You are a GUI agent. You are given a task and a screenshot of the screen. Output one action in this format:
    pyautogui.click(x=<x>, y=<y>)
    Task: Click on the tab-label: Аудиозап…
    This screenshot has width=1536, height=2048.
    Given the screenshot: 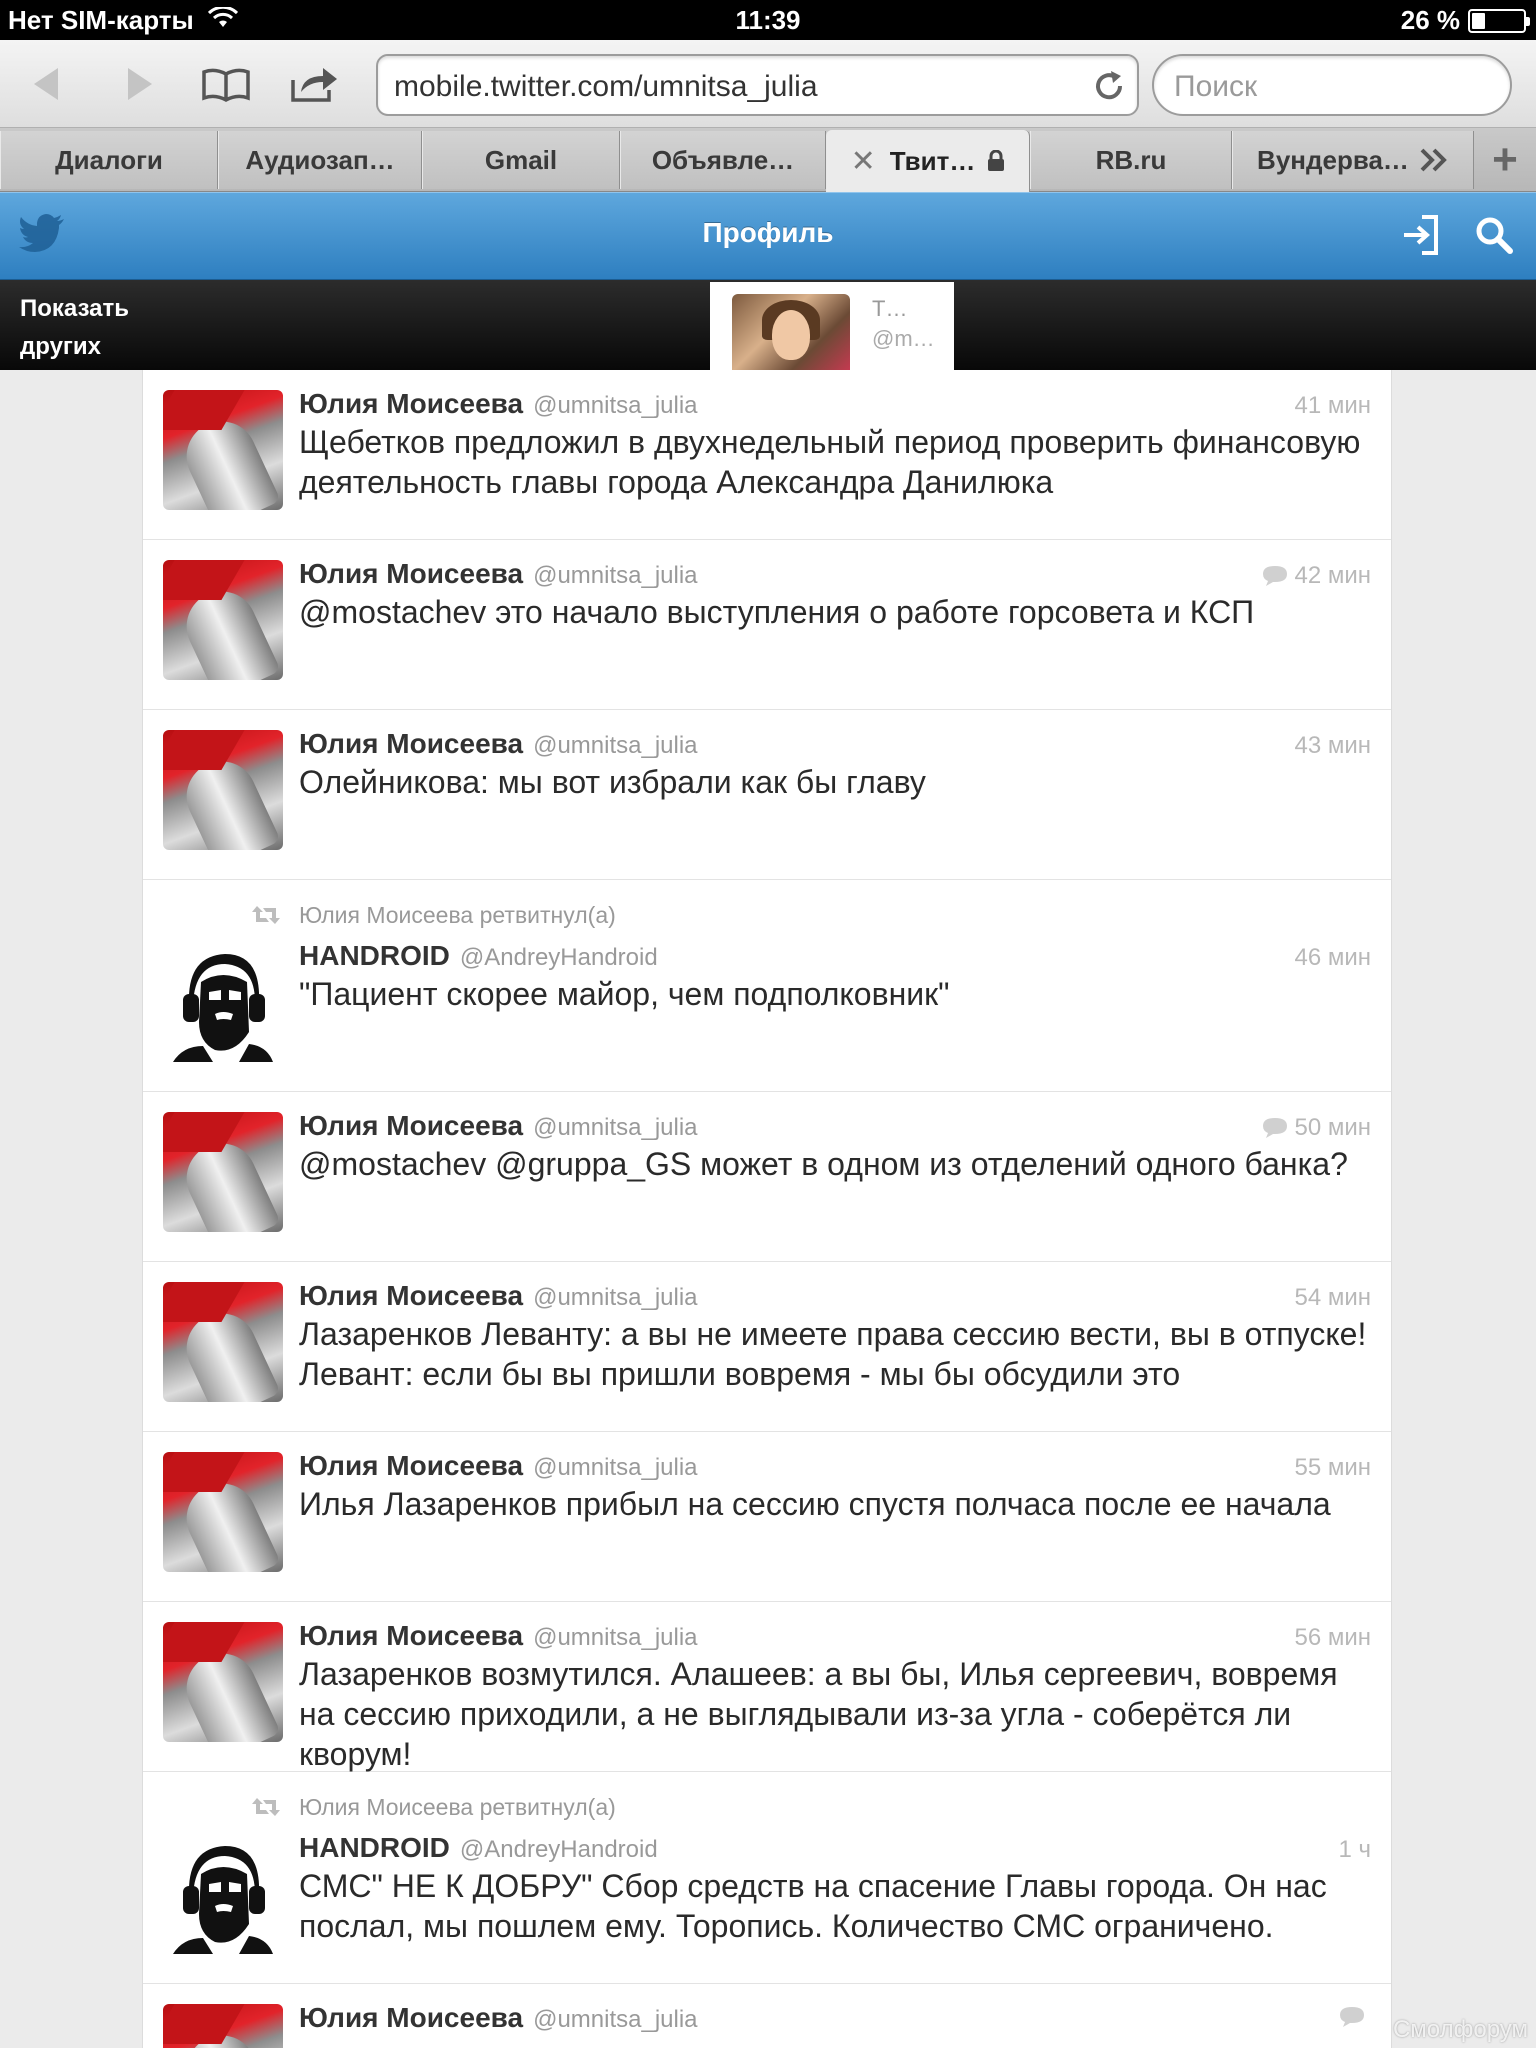 What is the action you would take?
    pyautogui.click(x=320, y=159)
    